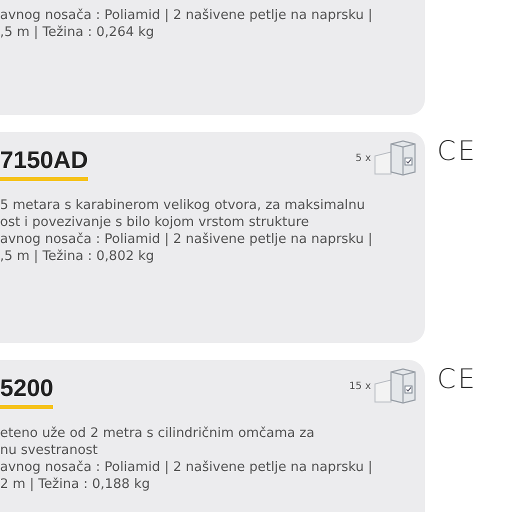  What do you see at coordinates (27, 392) in the screenshot?
I see `product-code: 5200` at bounding box center [27, 392].